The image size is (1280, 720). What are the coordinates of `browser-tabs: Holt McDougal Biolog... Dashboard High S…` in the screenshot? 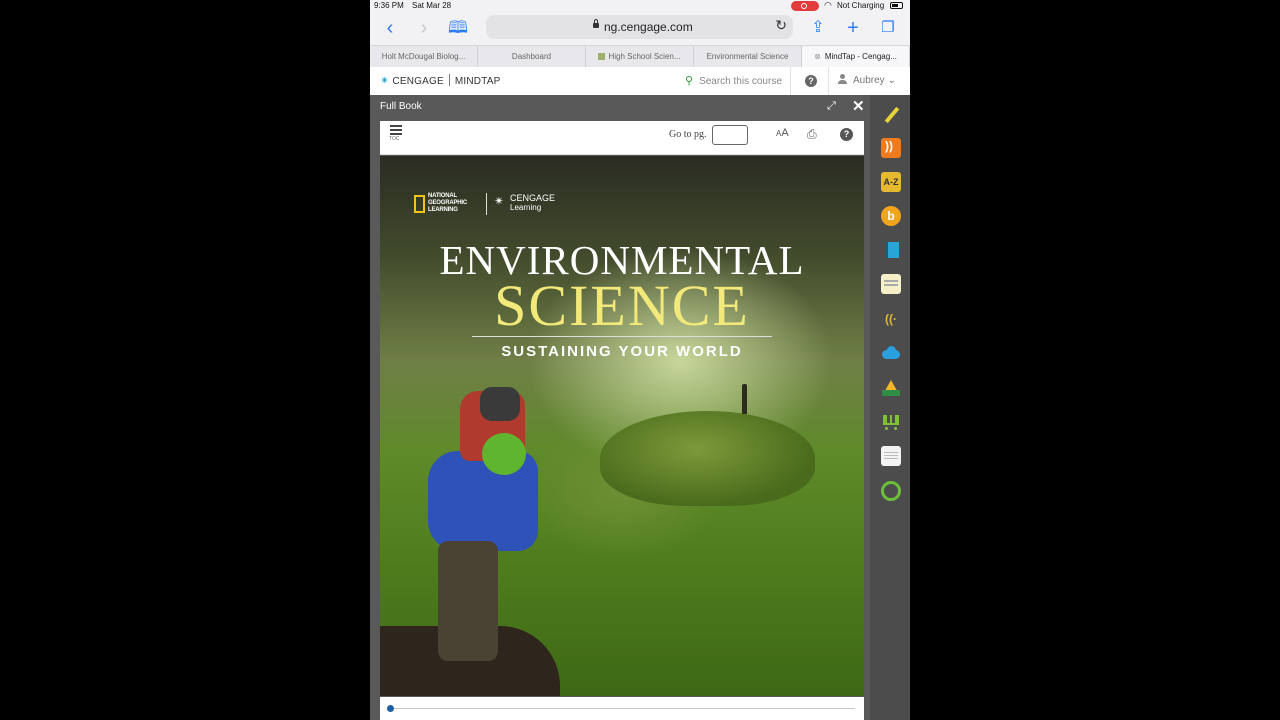 It's located at (640, 56).